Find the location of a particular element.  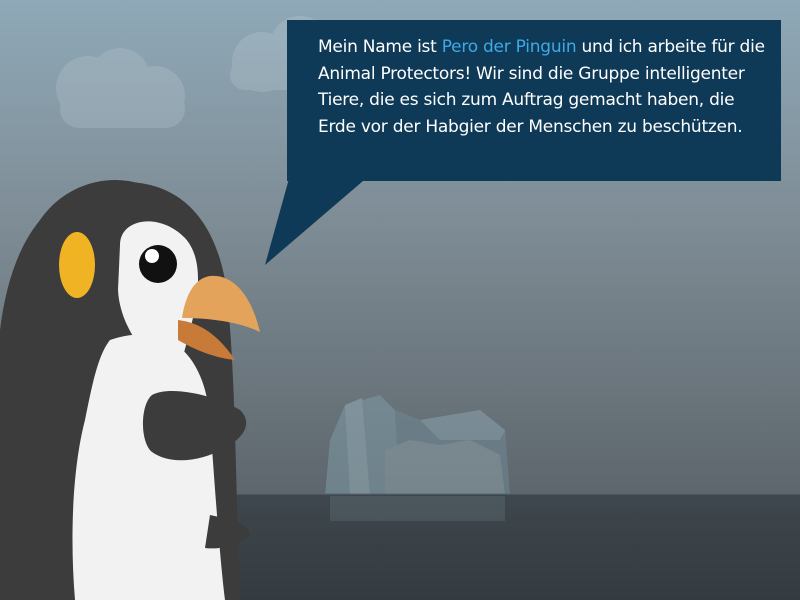

character-name: Pero der Pinguin is located at coordinates (509, 47).